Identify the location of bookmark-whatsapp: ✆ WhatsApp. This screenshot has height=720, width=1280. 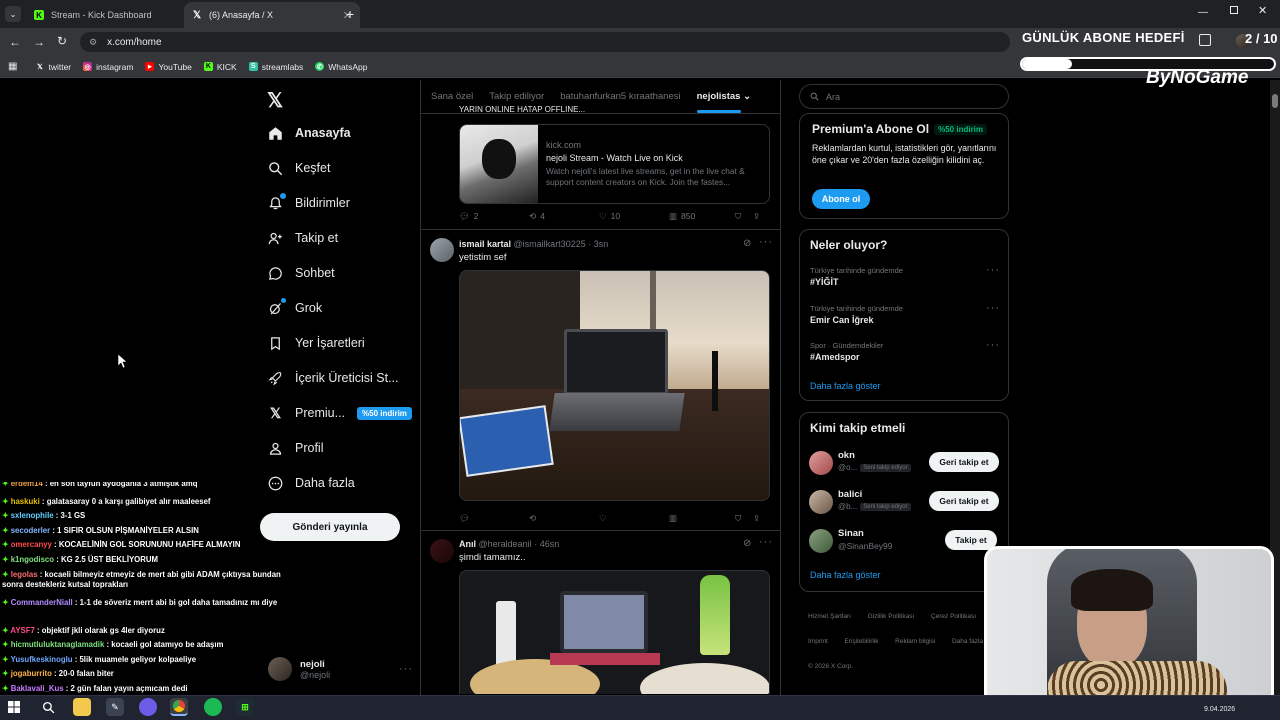
(341, 67).